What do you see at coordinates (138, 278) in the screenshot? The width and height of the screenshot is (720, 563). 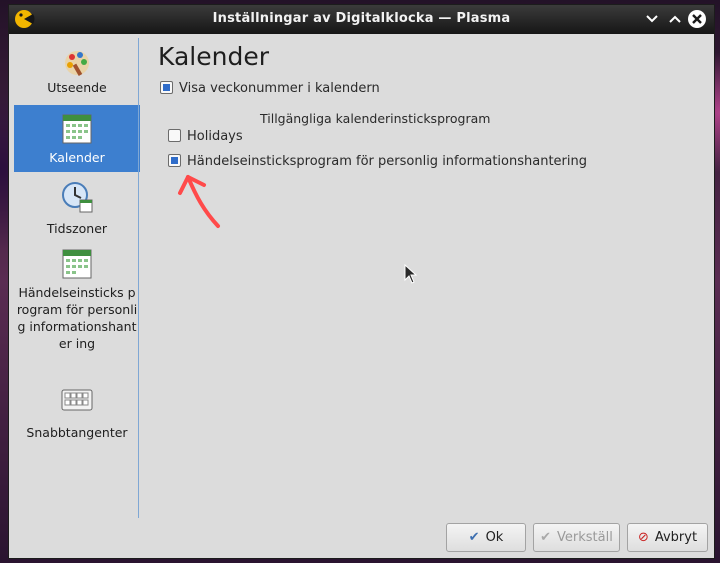 I see `sidebar-divider` at bounding box center [138, 278].